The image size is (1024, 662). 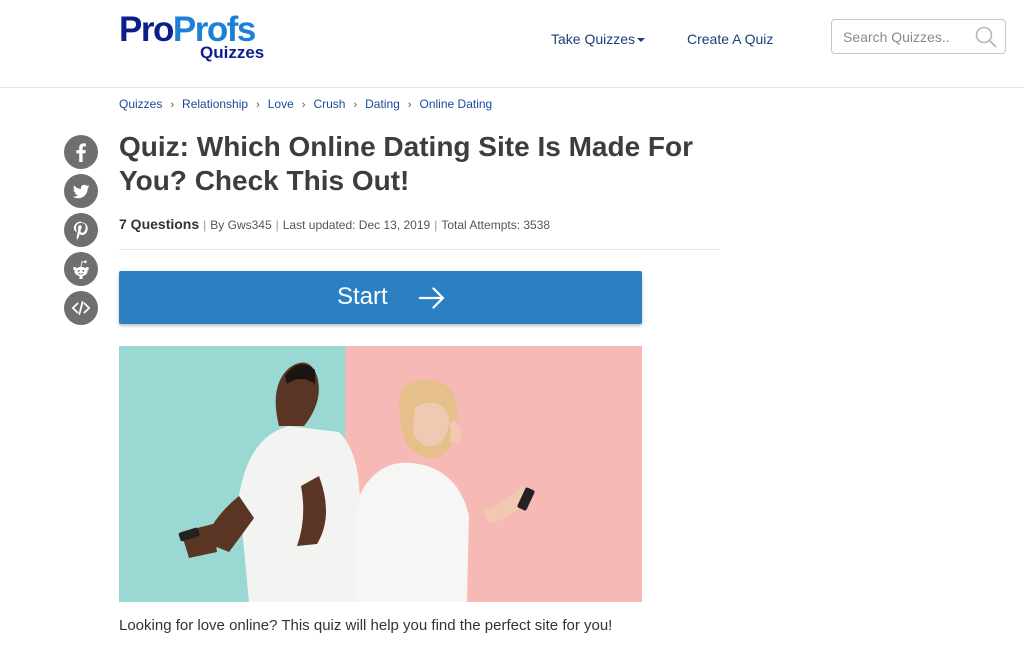 What do you see at coordinates (356, 482) in the screenshot?
I see `hero-illustration` at bounding box center [356, 482].